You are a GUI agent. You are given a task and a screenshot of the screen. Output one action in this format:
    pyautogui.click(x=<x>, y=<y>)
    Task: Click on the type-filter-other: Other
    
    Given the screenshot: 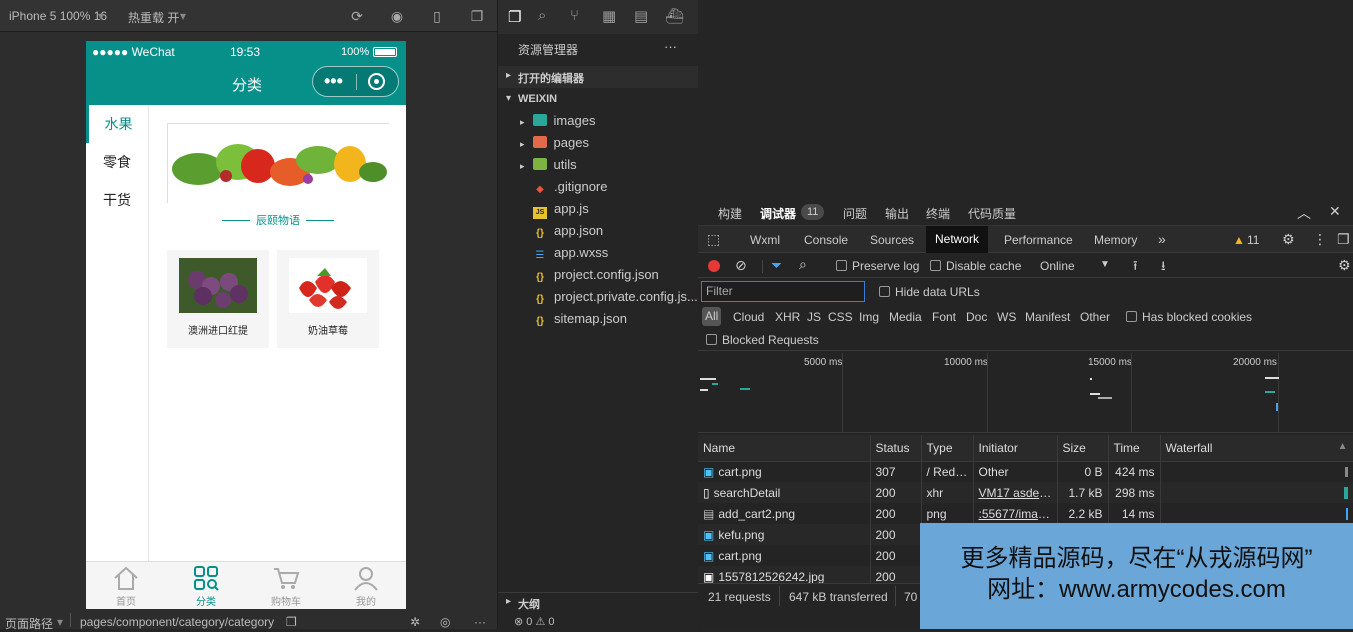 What is the action you would take?
    pyautogui.click(x=1095, y=317)
    